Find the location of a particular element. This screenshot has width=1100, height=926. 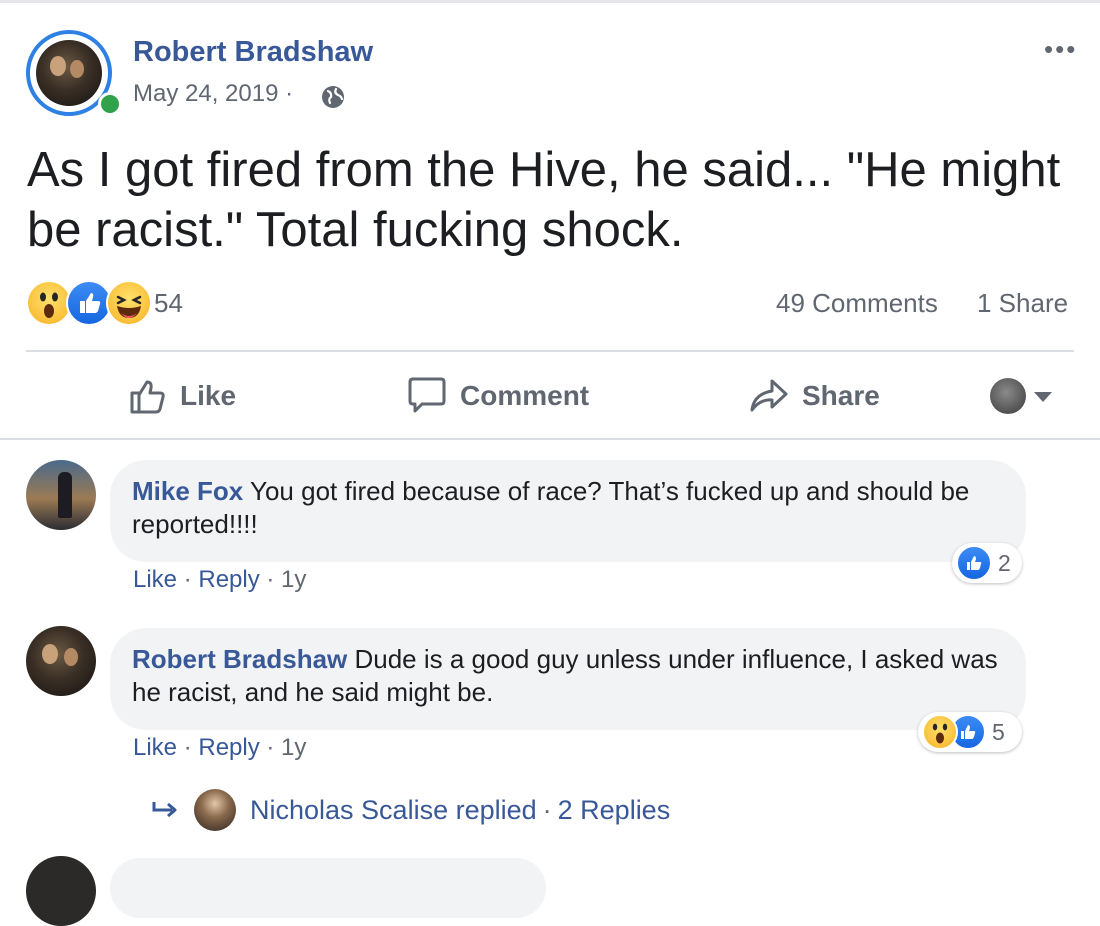

comment-button-label: Comment is located at coordinates (525, 395).